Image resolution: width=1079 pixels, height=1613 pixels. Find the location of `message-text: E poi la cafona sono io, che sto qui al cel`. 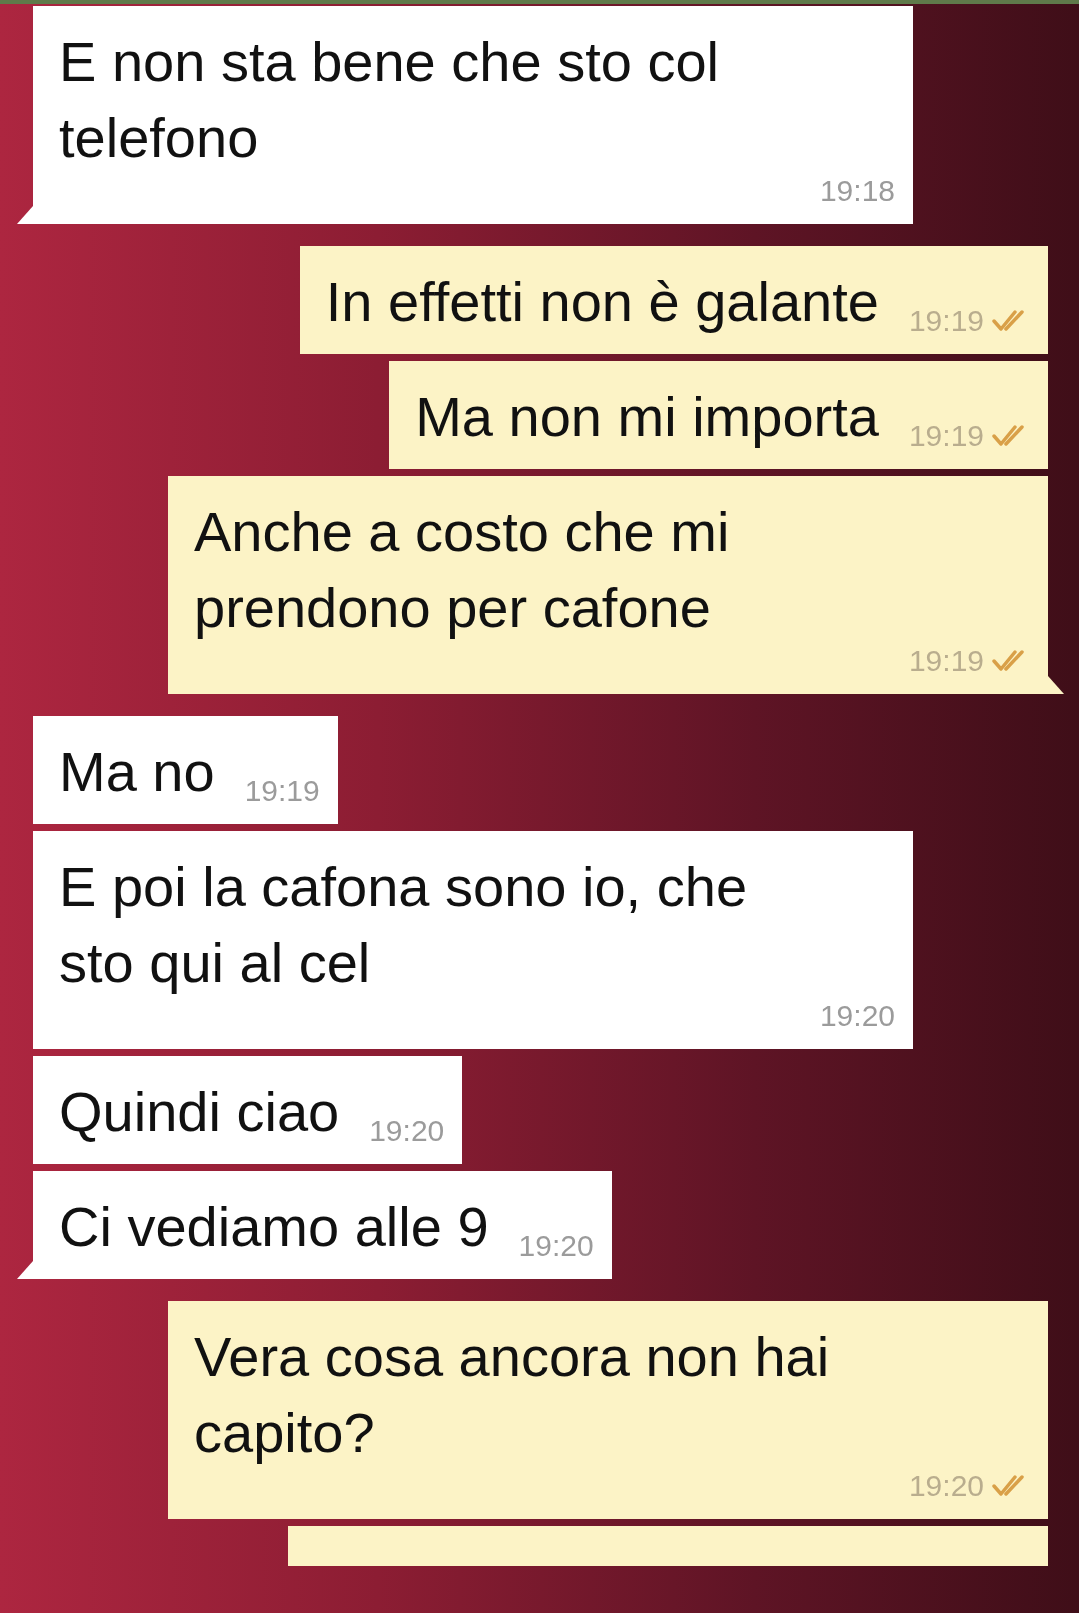

message-text: E poi la cafona sono io, che sto qui al cel is located at coordinates (404, 925).